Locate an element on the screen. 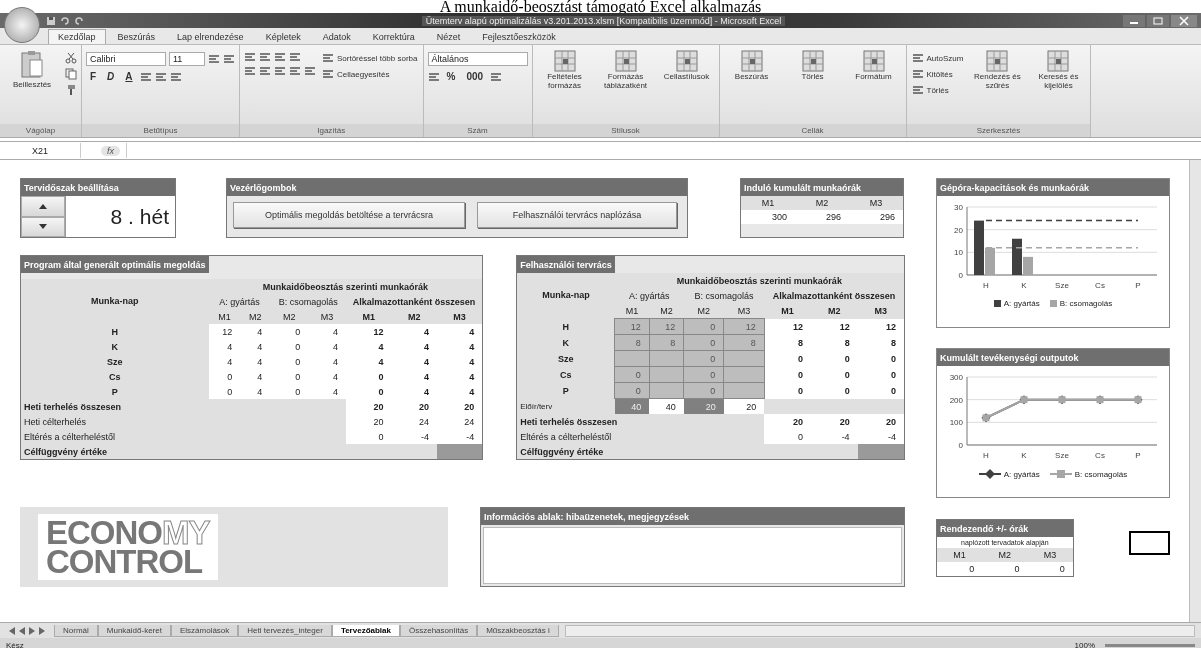  ribbon-button: Feltételes formázás is located at coordinates (564, 70).